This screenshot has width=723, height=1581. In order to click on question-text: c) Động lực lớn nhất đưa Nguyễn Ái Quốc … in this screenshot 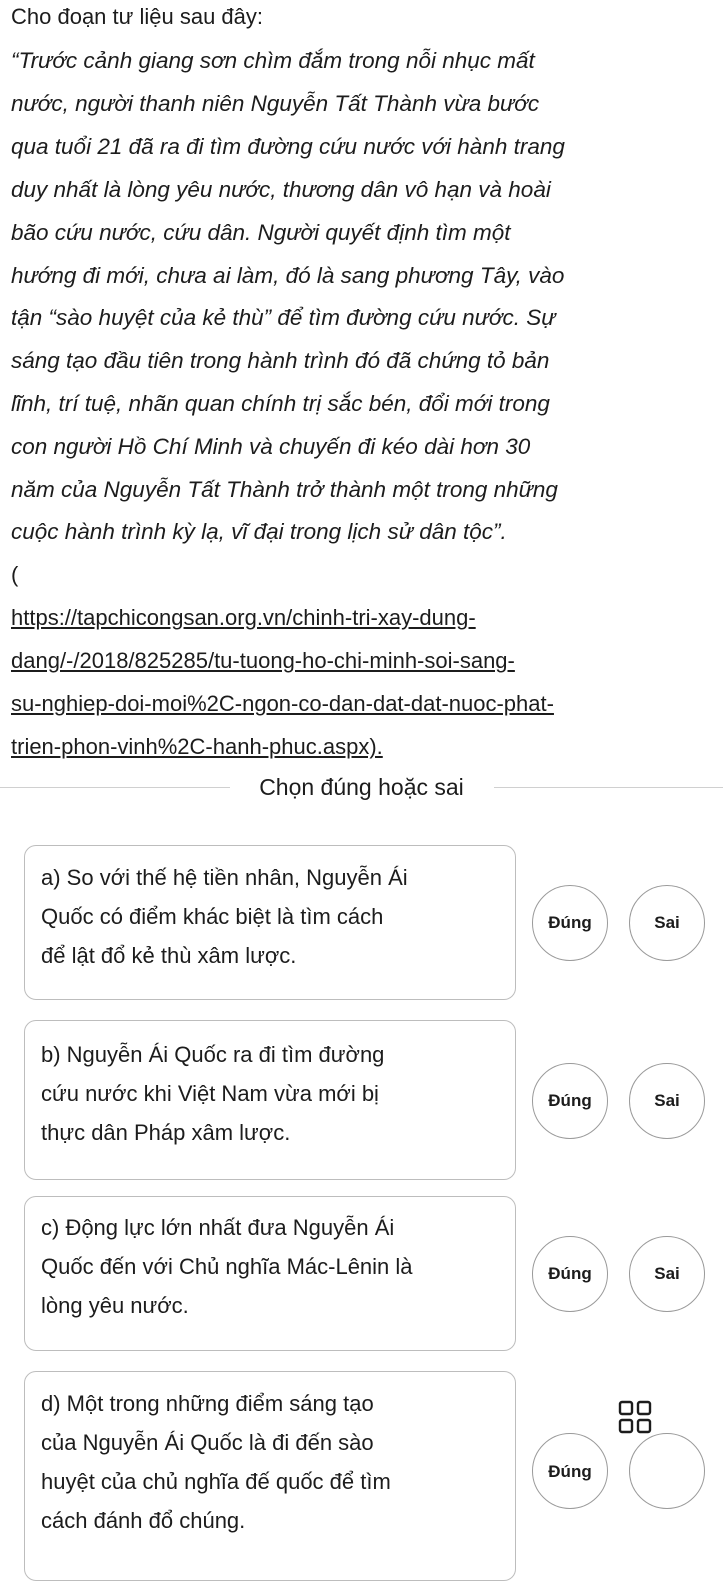, I will do `click(227, 1266)`.